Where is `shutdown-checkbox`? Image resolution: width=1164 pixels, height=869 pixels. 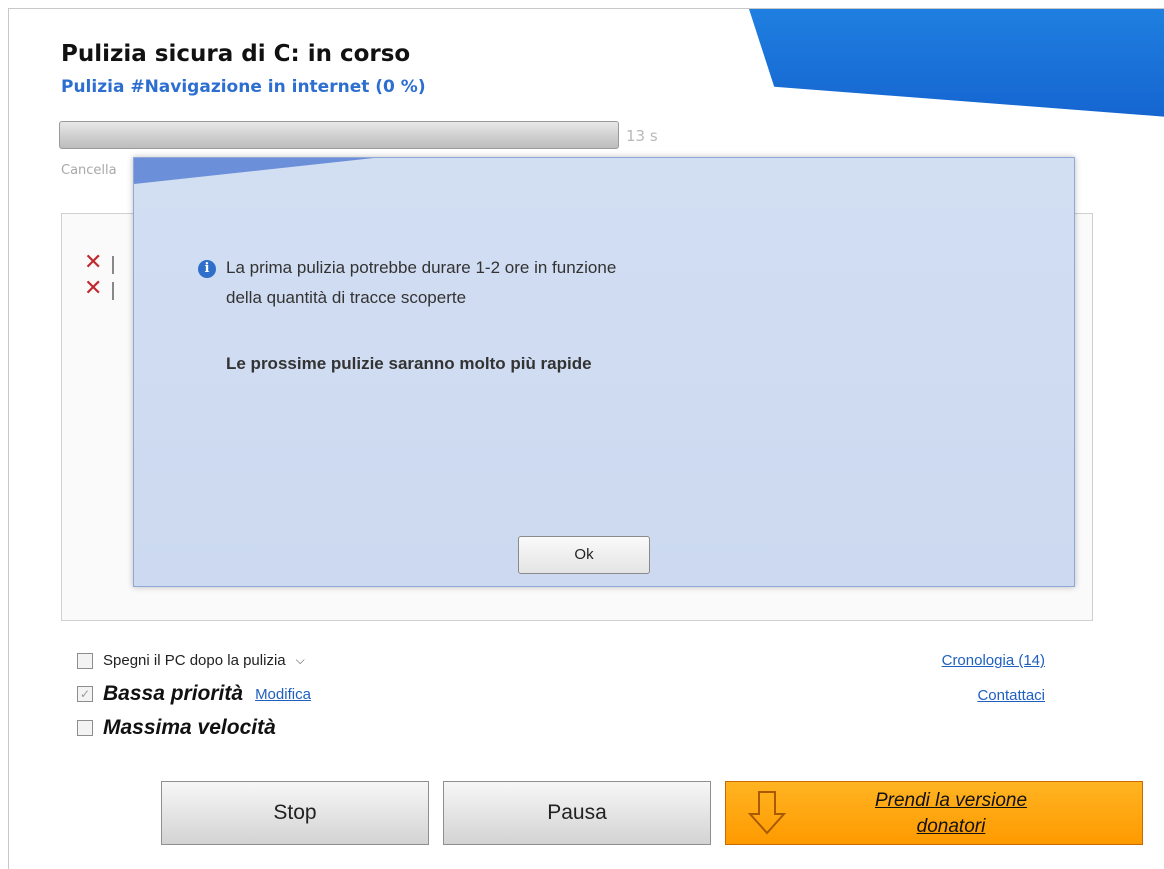
shutdown-checkbox is located at coordinates (85, 660).